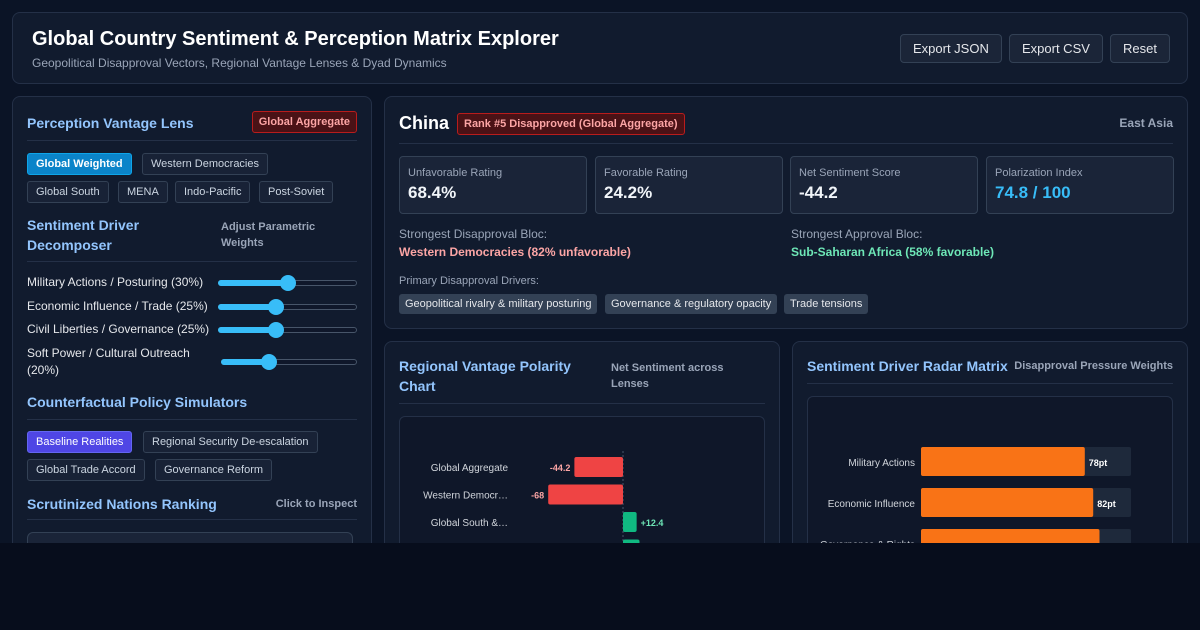 The image size is (1200, 630). Describe the element at coordinates (1080, 185) in the screenshot. I see `metric-polarization: Polarization Index 74.8 / 100` at that location.